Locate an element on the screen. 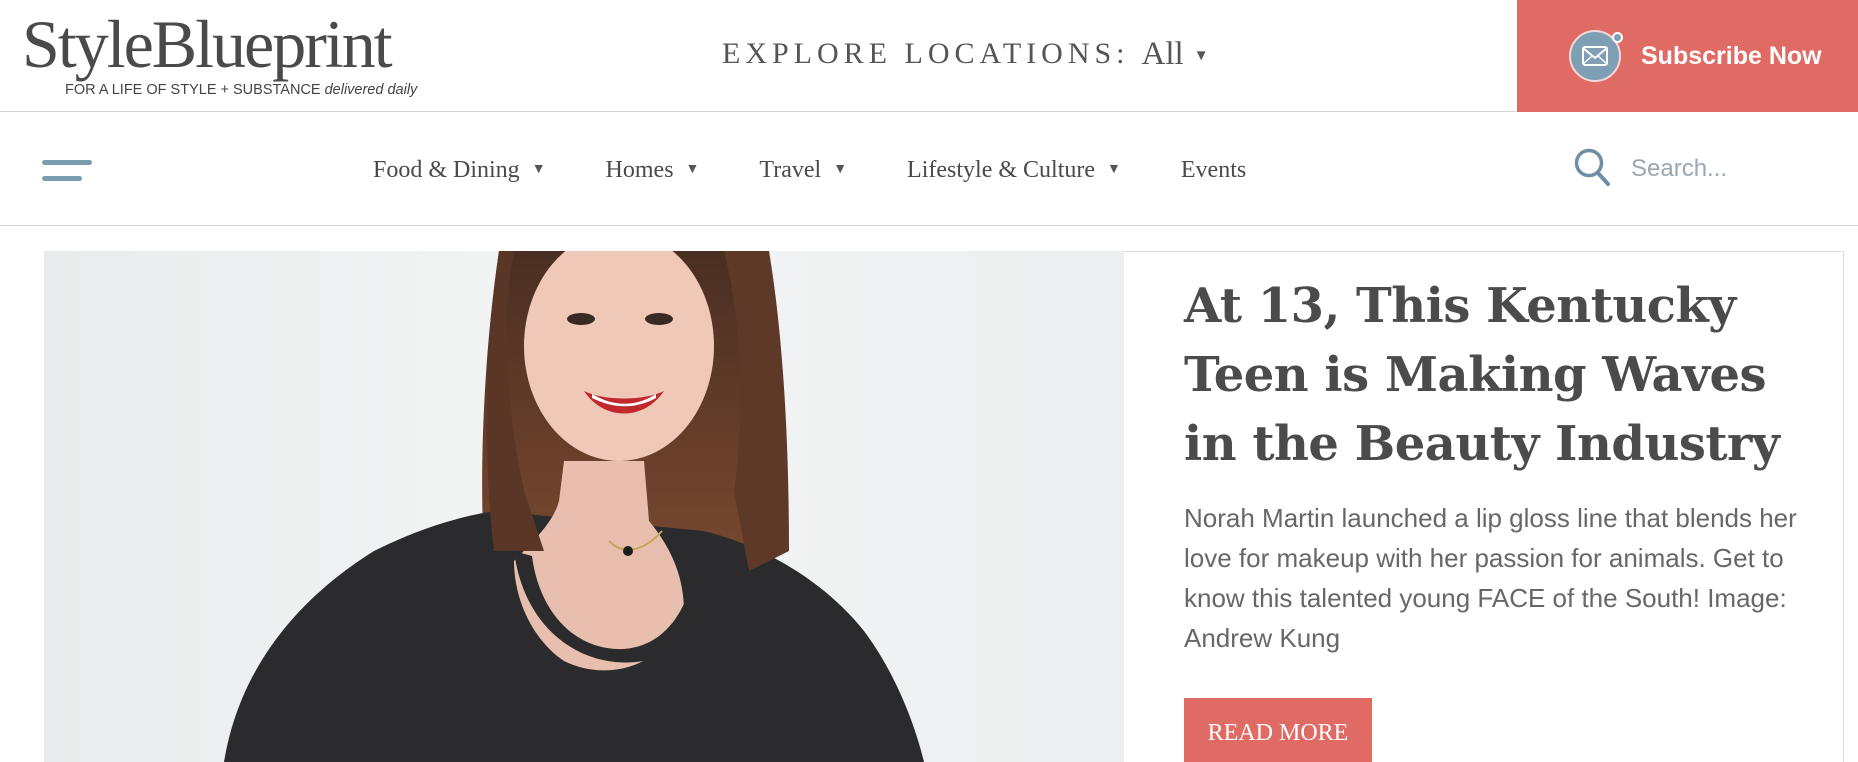 This screenshot has width=1858, height=762. nav-item-events: Events is located at coordinates (1213, 170).